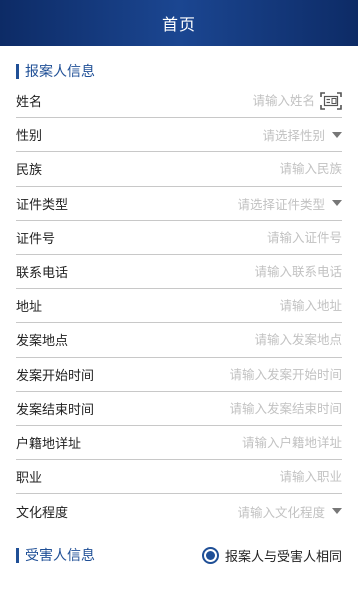 This screenshot has width=358, height=598. Describe the element at coordinates (29, 171) in the screenshot. I see `field-label-ethnicity: 民族` at that location.